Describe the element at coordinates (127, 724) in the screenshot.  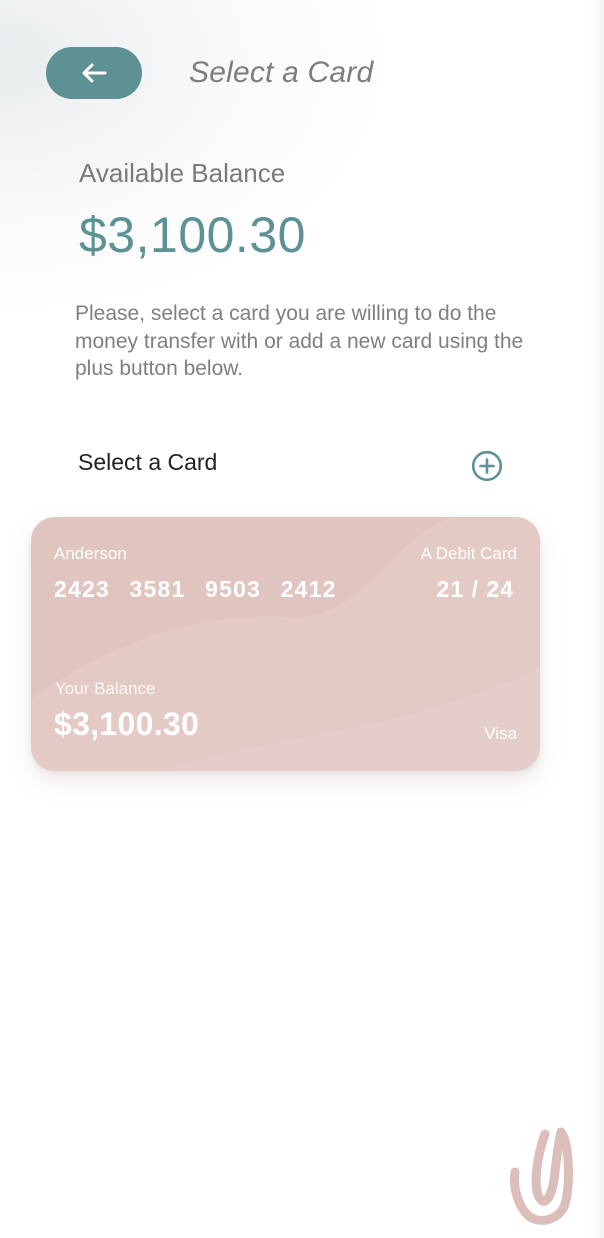
I see `card-balance: $3,100.30` at that location.